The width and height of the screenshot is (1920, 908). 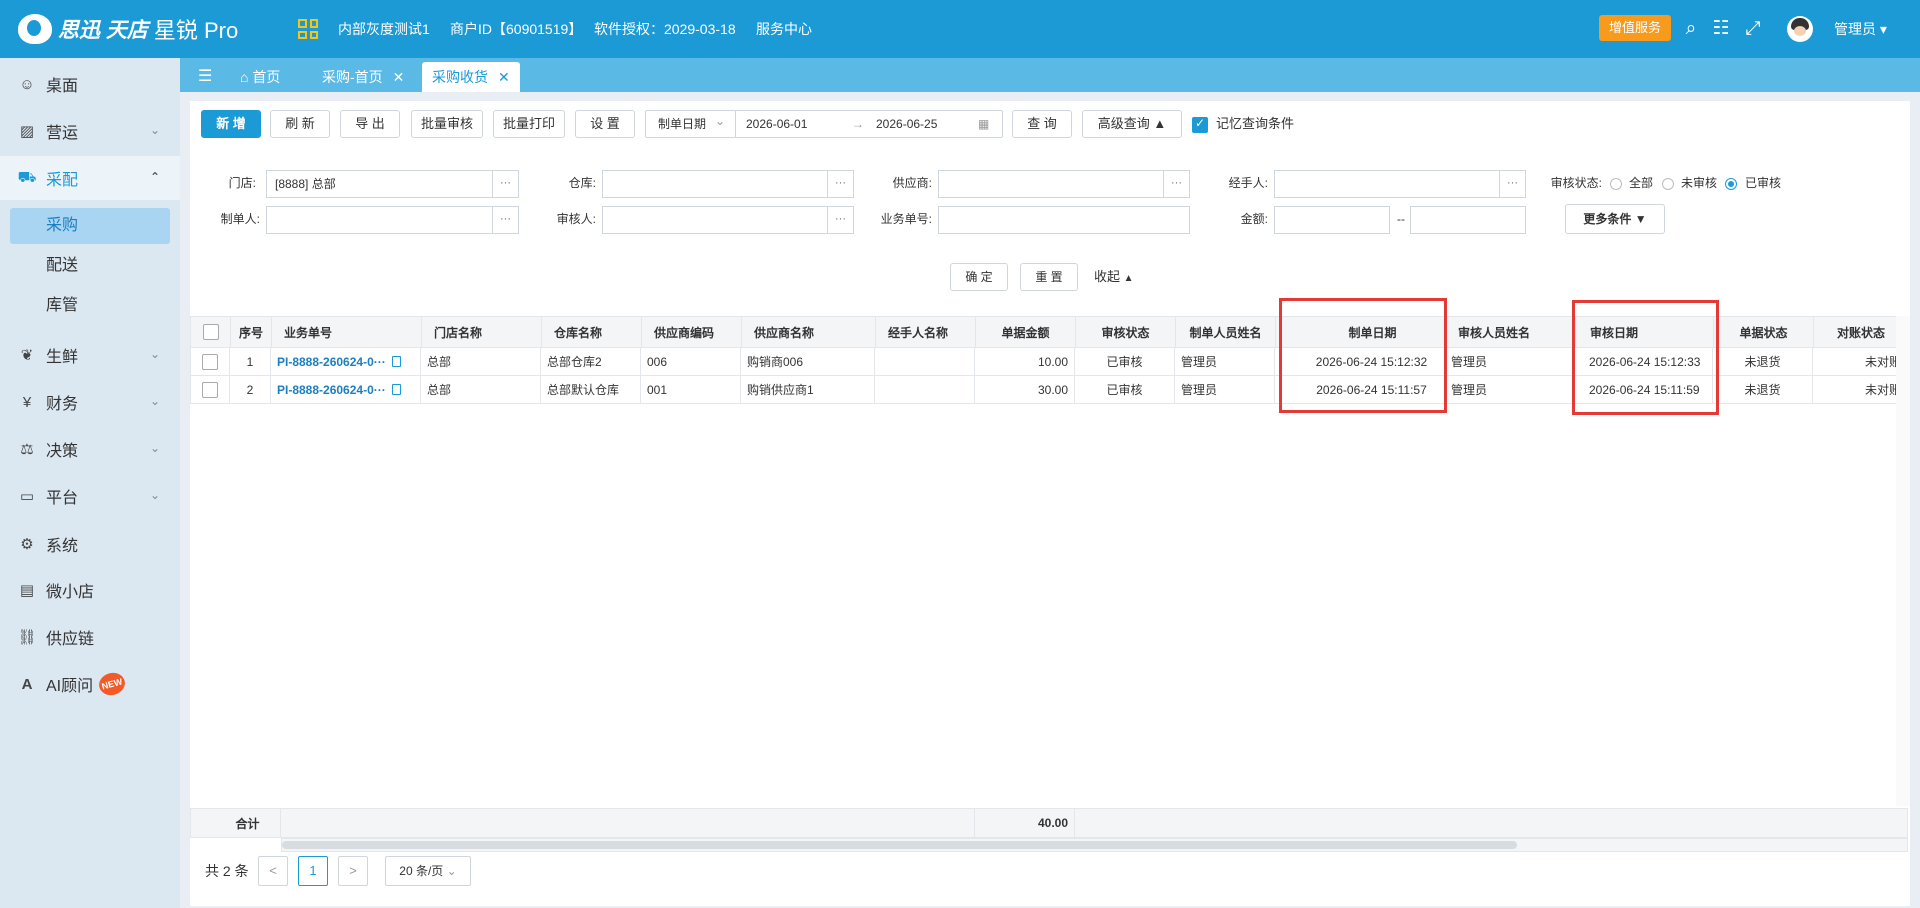 I want to click on query-button: 查 询, so click(x=1042, y=124).